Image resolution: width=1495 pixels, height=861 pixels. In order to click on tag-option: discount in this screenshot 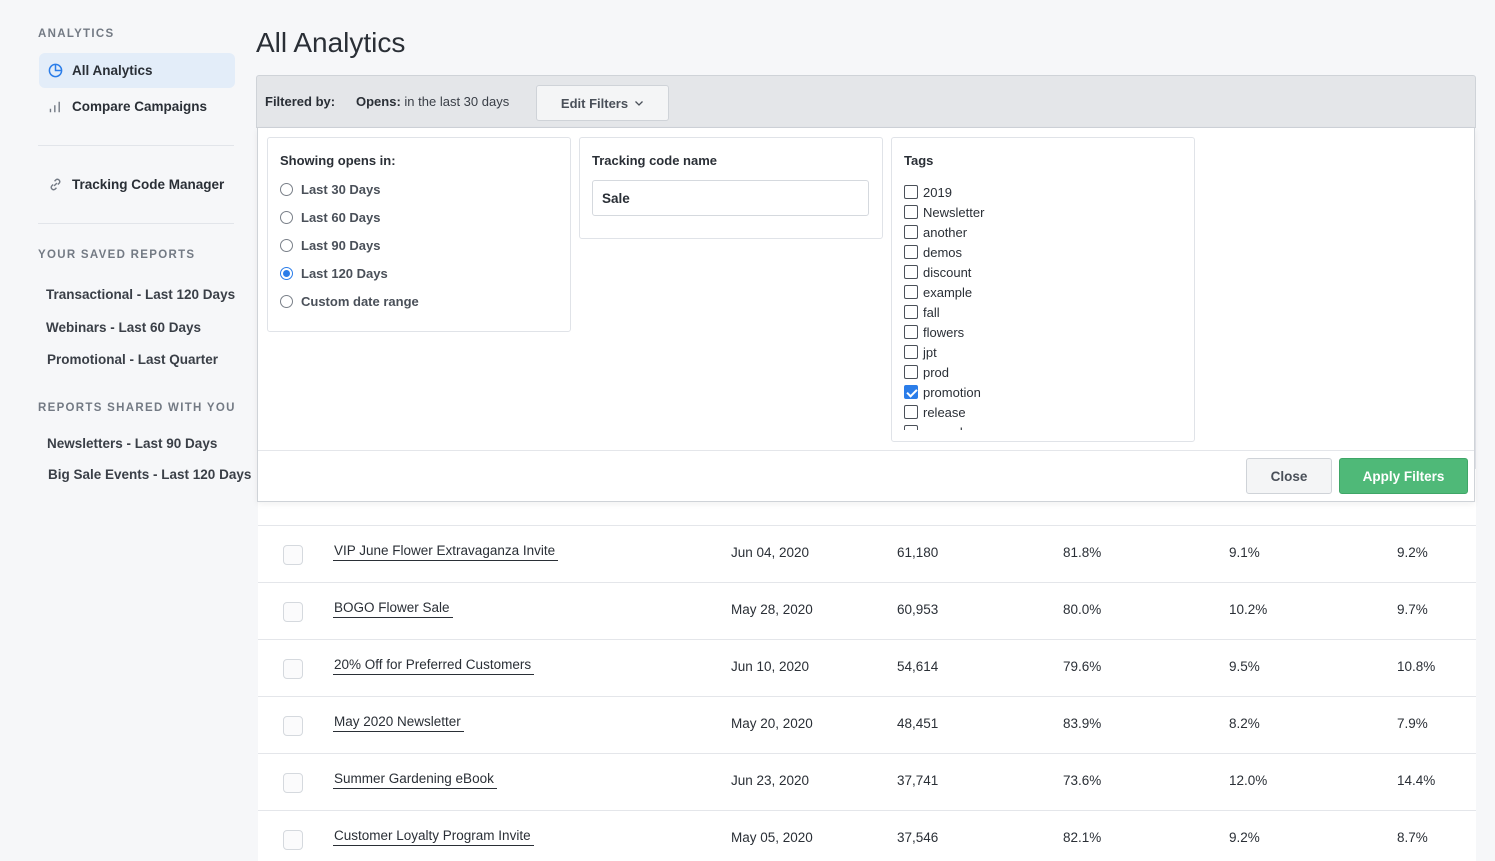, I will do `click(1039, 272)`.